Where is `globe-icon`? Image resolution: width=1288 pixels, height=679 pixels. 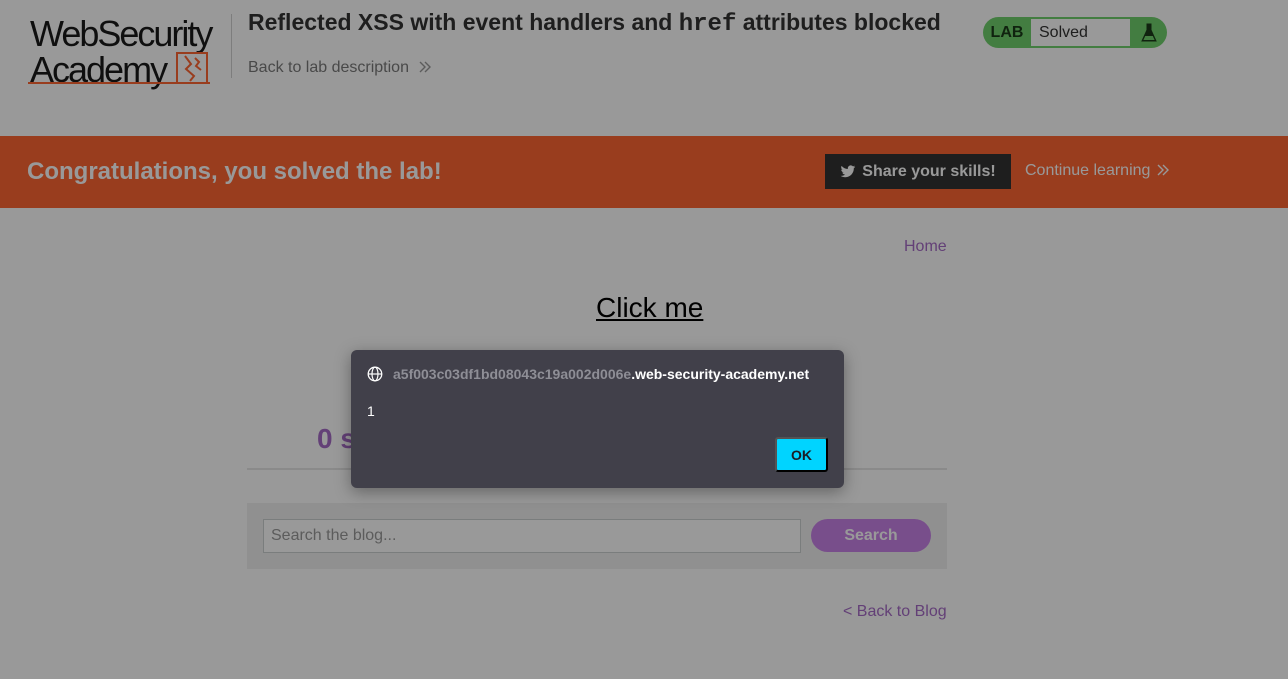
globe-icon is located at coordinates (375, 374).